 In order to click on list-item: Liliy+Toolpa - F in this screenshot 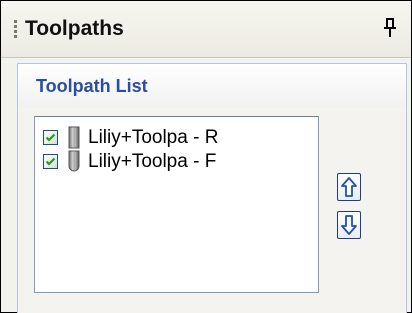, I will do `click(178, 162)`.